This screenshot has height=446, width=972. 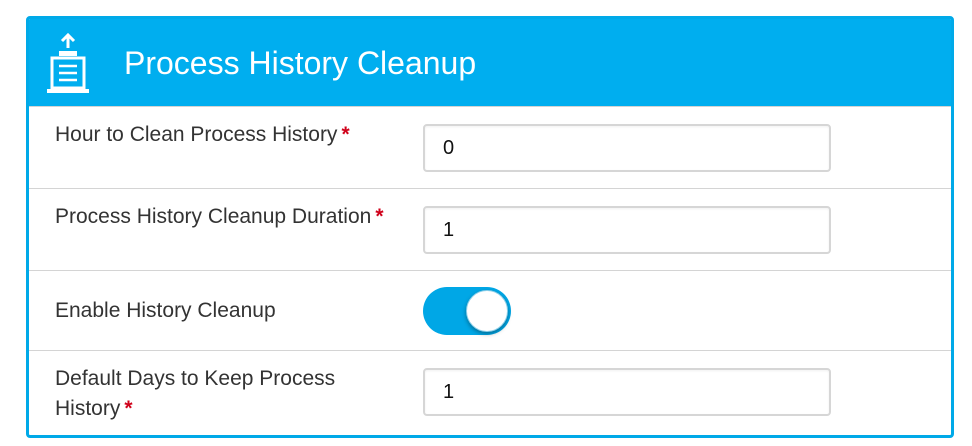 What do you see at coordinates (300, 63) in the screenshot?
I see `panel-title: Process History Cleanup` at bounding box center [300, 63].